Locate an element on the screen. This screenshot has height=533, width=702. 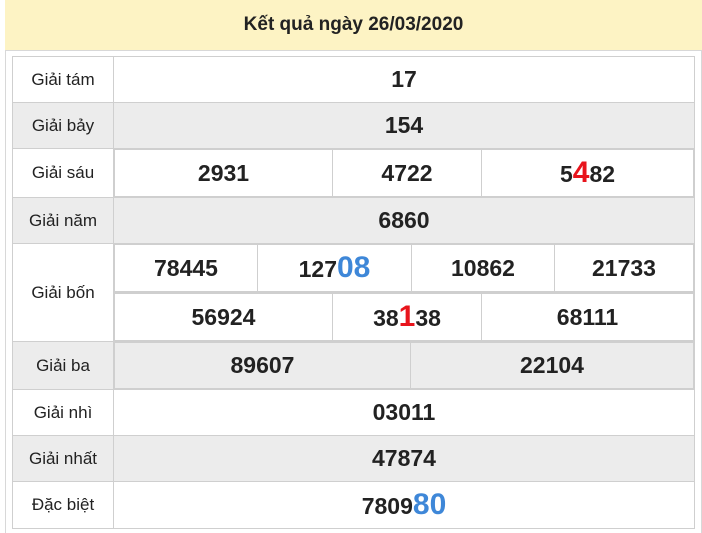
prize-row-4b: 56924 38138 68111 is located at coordinates (354, 317).